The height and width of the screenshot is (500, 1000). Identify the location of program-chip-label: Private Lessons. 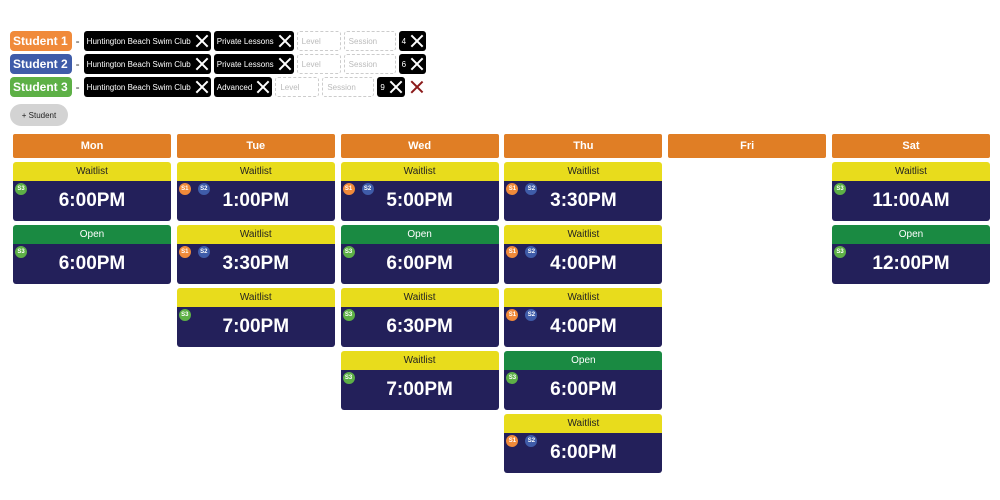
(245, 41).